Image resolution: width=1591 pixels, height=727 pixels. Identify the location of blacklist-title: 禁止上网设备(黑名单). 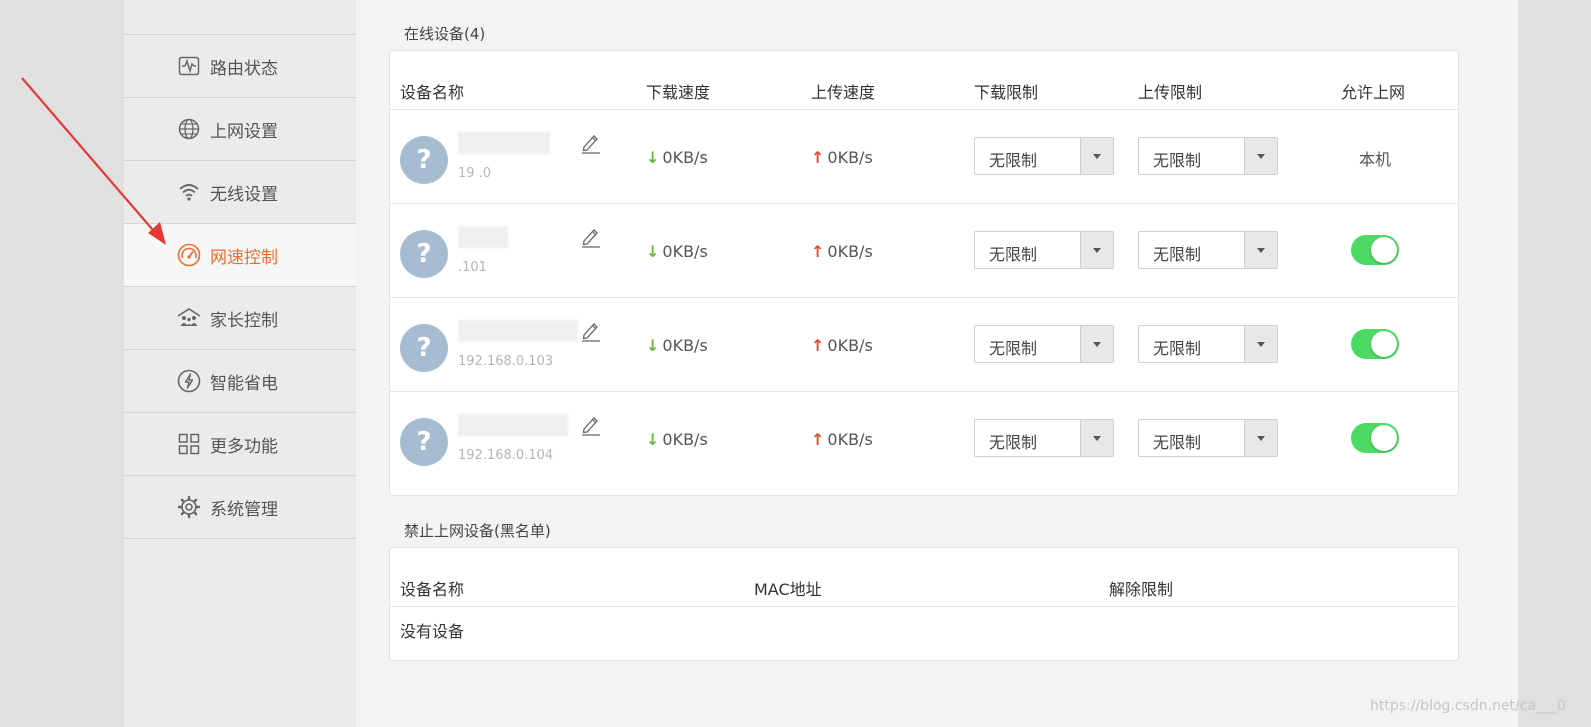
(477, 531).